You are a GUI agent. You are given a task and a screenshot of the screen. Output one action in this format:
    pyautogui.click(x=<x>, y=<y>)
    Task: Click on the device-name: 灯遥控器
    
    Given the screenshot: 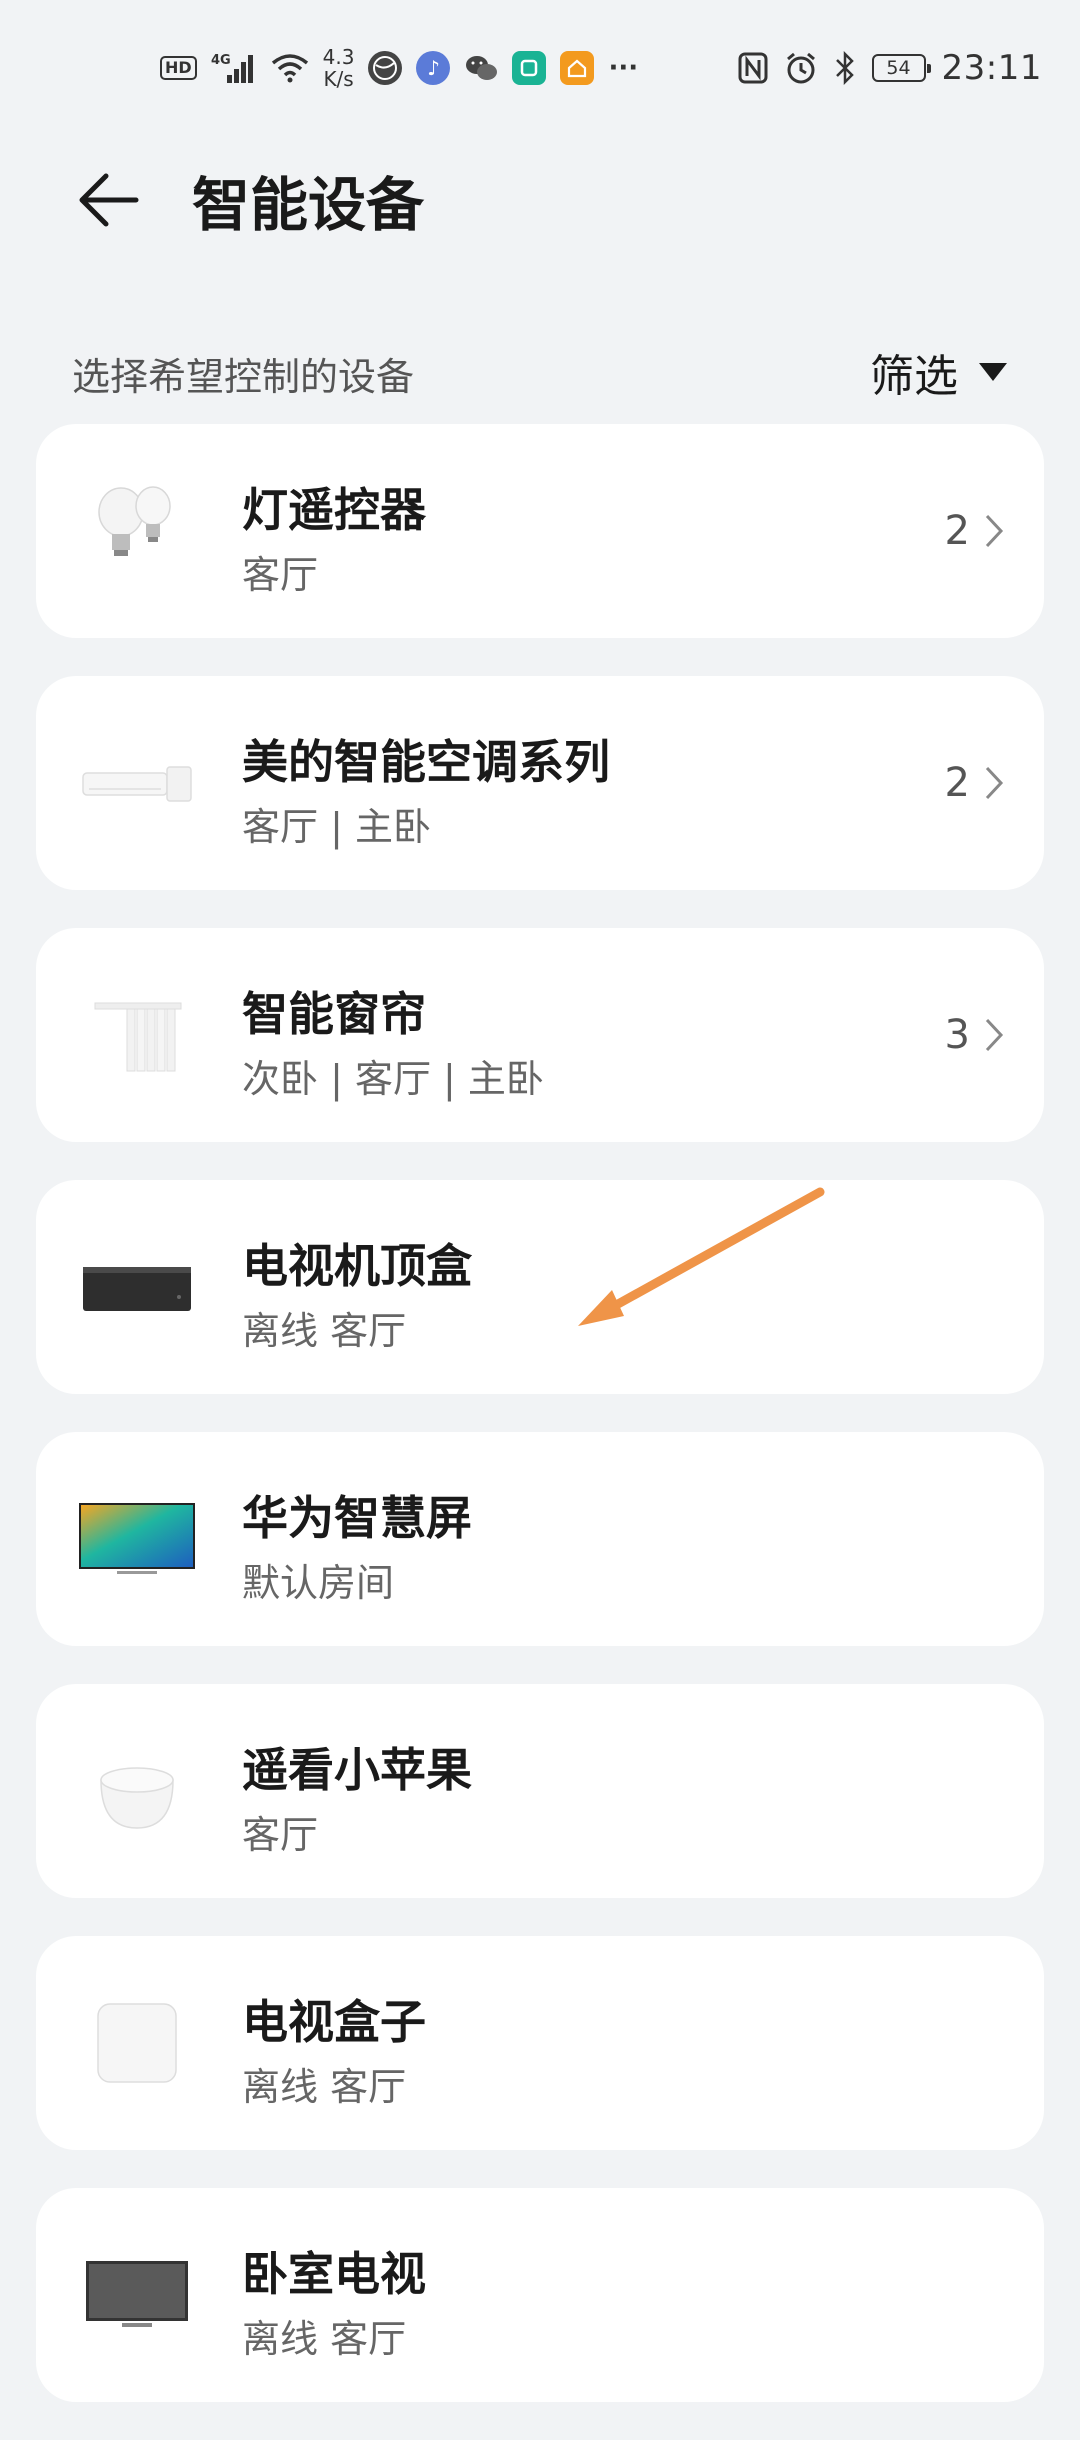 What is the action you would take?
    pyautogui.click(x=334, y=510)
    